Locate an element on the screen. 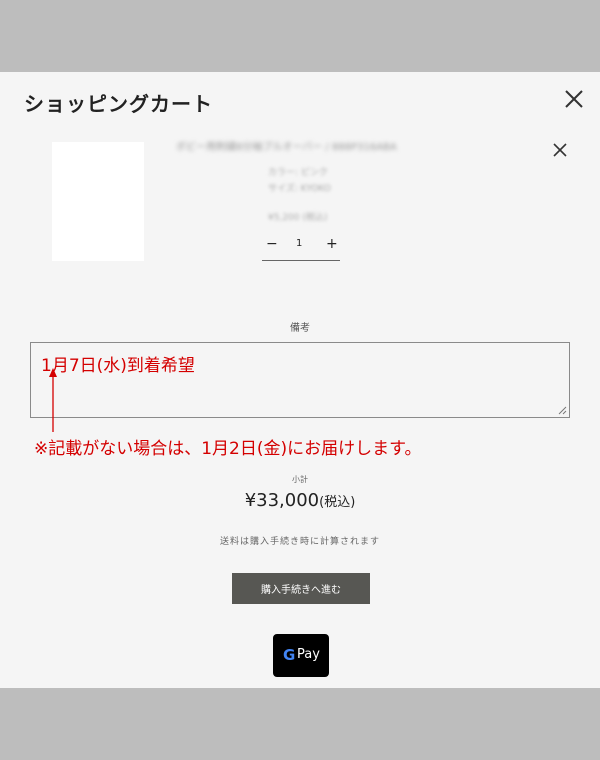 The image size is (600, 760). product-option-size: サイズ: KYOKO is located at coordinates (299, 189).